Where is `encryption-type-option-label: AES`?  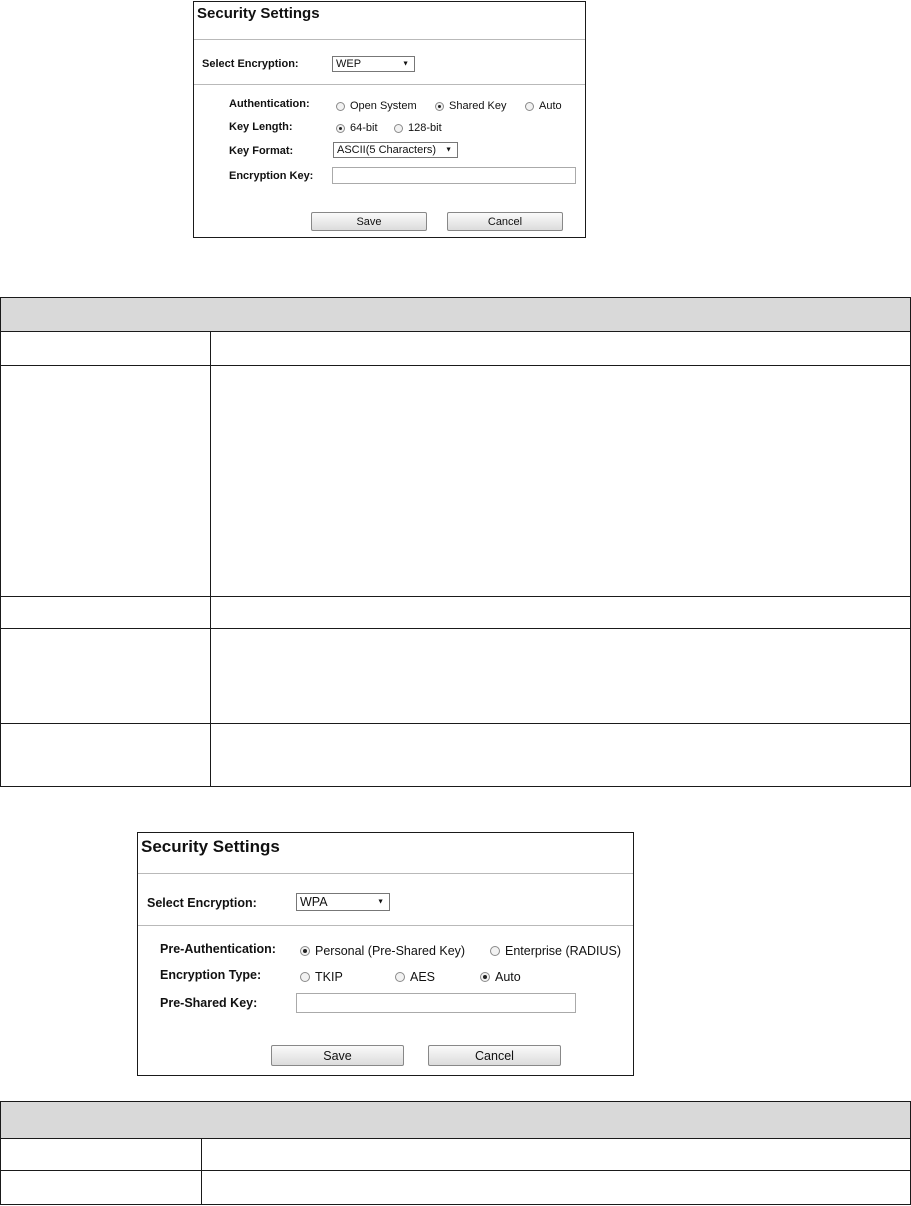 encryption-type-option-label: AES is located at coordinates (423, 977).